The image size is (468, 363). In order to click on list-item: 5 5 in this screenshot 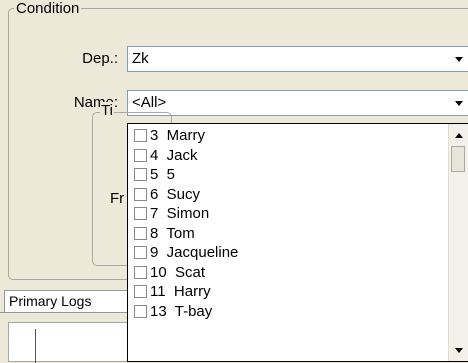, I will do `click(288, 175)`.